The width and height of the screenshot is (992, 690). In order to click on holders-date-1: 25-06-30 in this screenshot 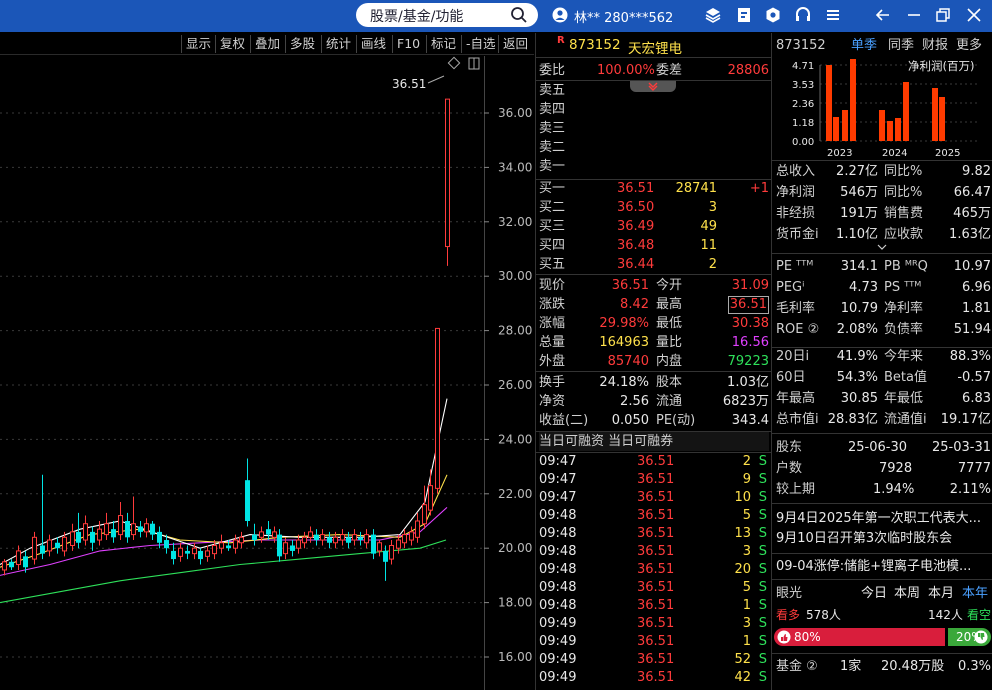, I will do `click(878, 447)`.